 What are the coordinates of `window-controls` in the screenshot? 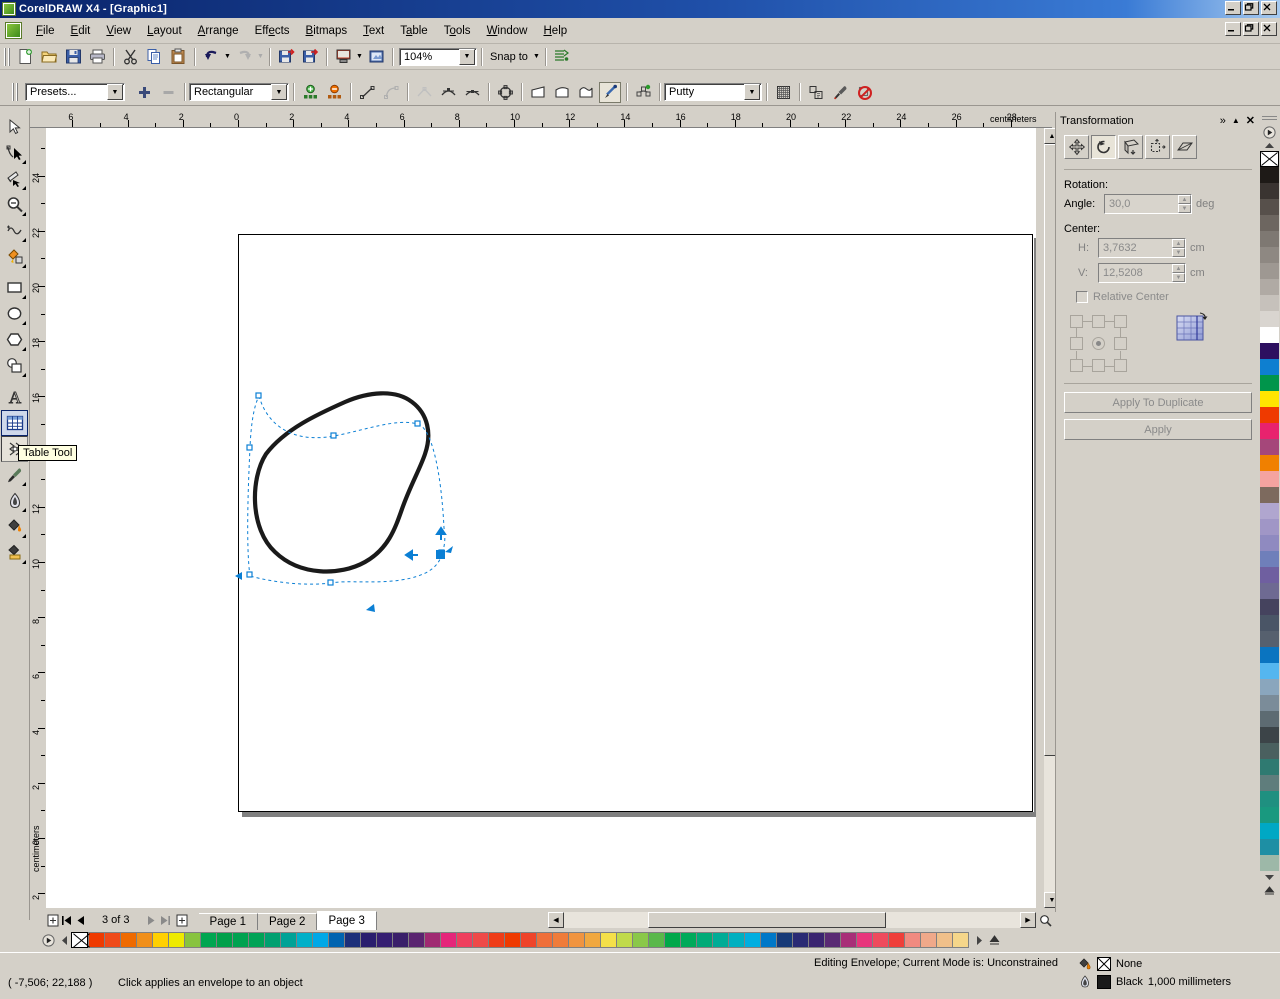 It's located at (1251, 8).